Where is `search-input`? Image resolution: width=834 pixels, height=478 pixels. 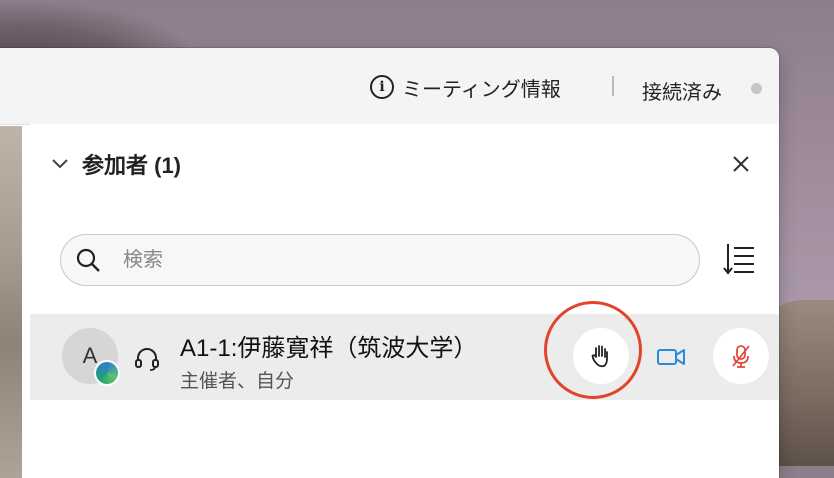
search-input is located at coordinates (383, 260).